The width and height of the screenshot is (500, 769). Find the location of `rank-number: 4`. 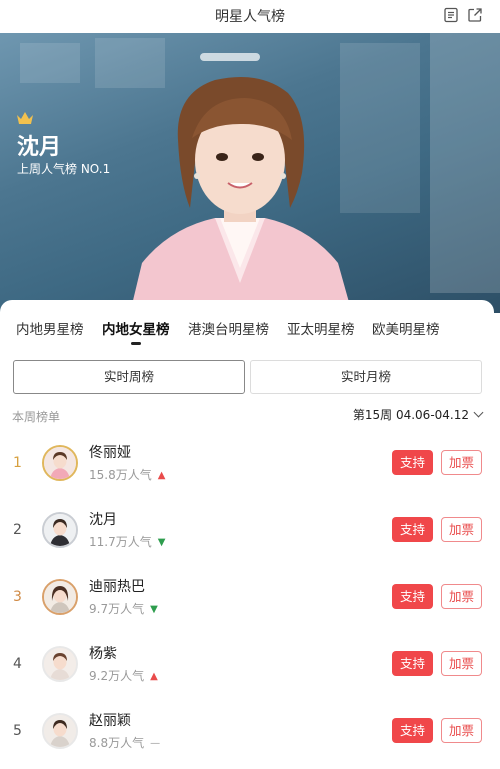

rank-number: 4 is located at coordinates (17, 664).